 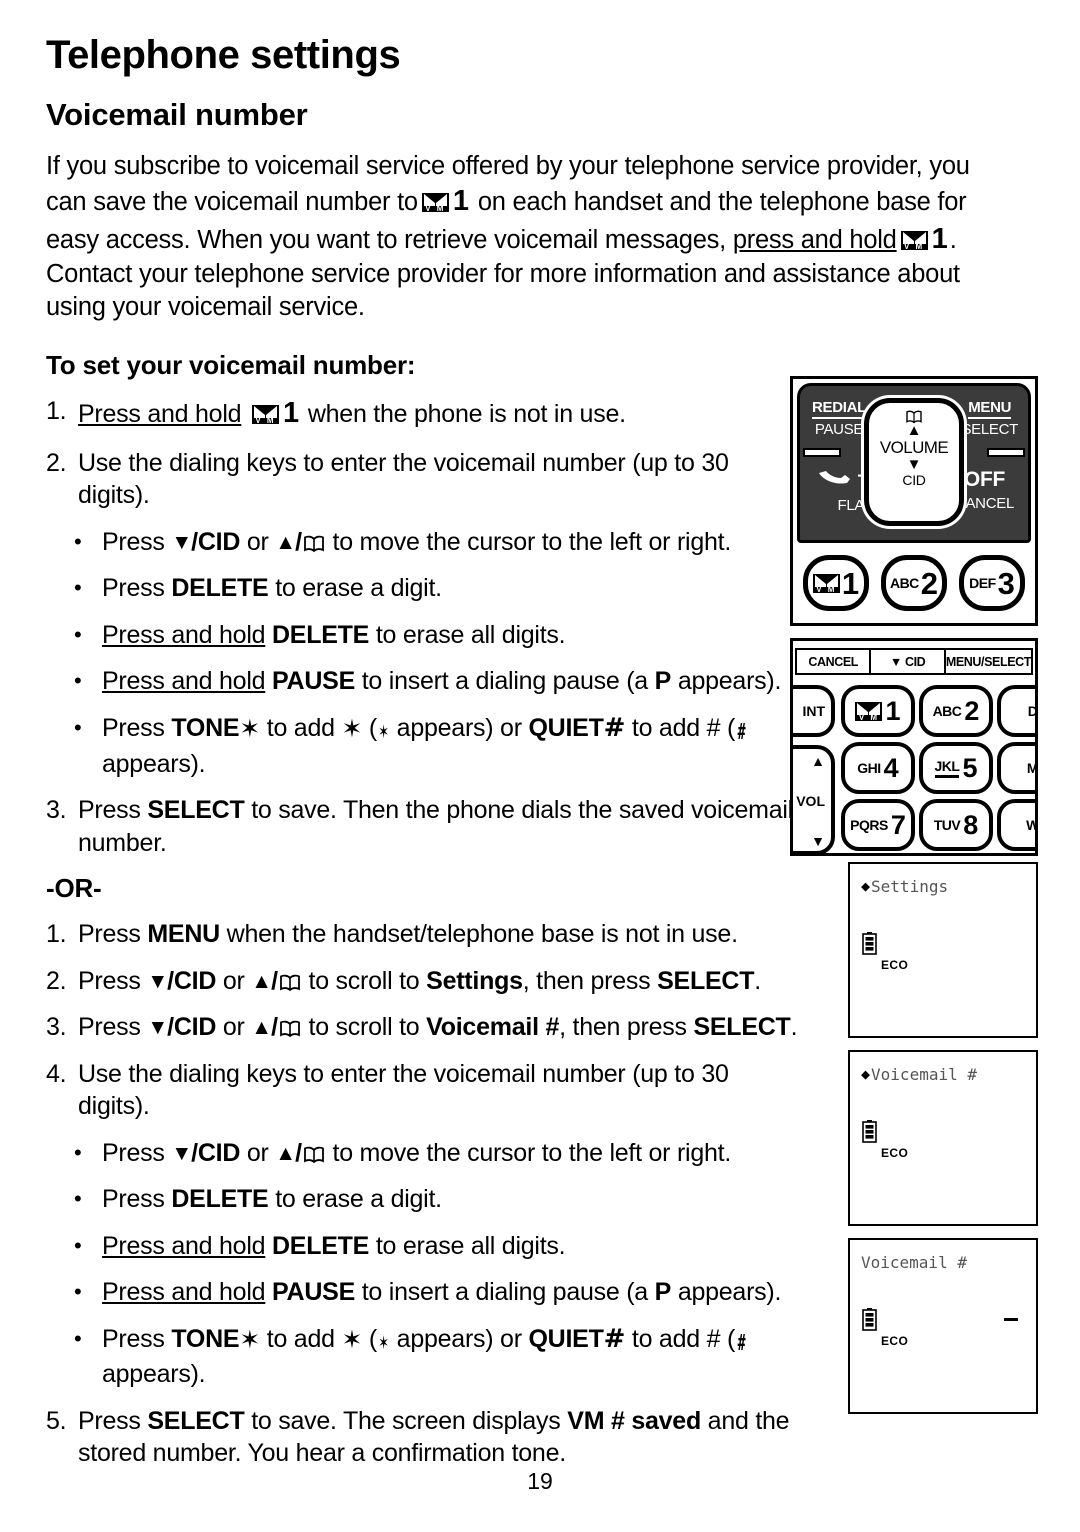 I want to click on step-or: or, so click(x=233, y=980).